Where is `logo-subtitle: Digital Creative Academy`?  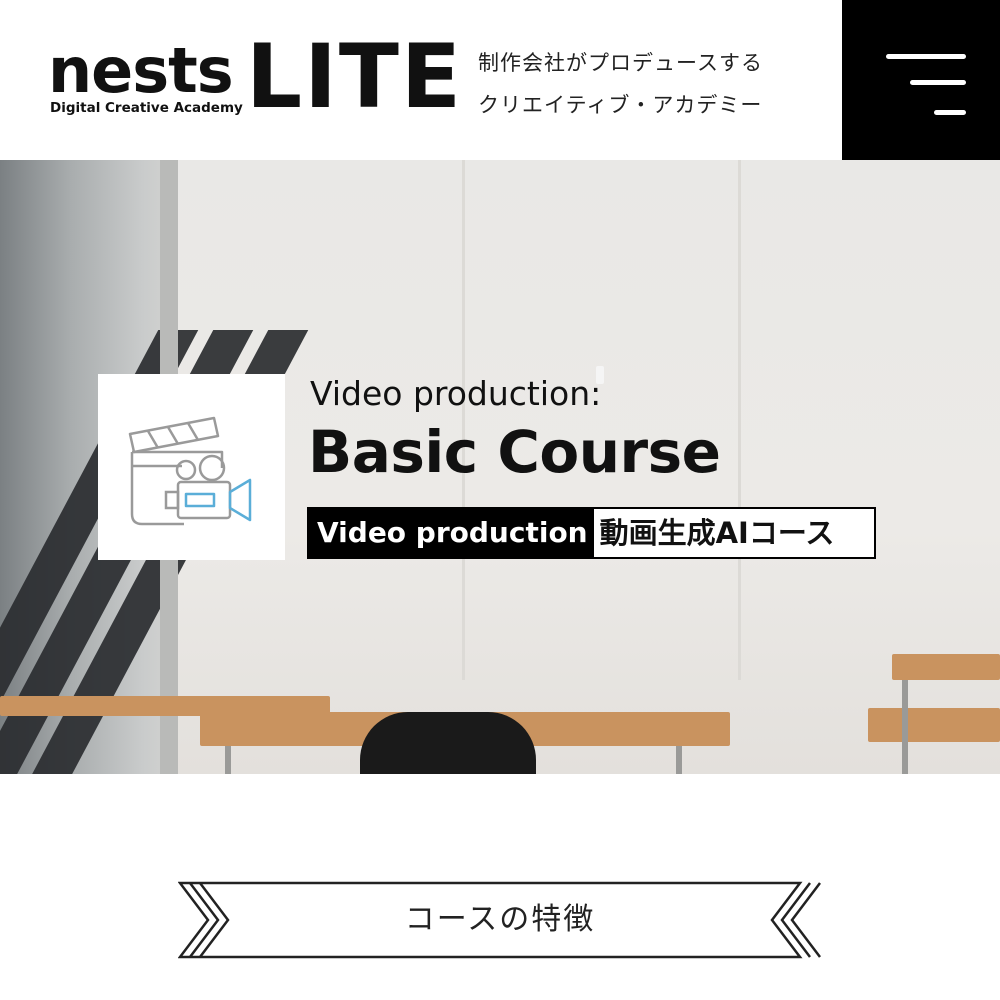 logo-subtitle: Digital Creative Academy is located at coordinates (146, 108).